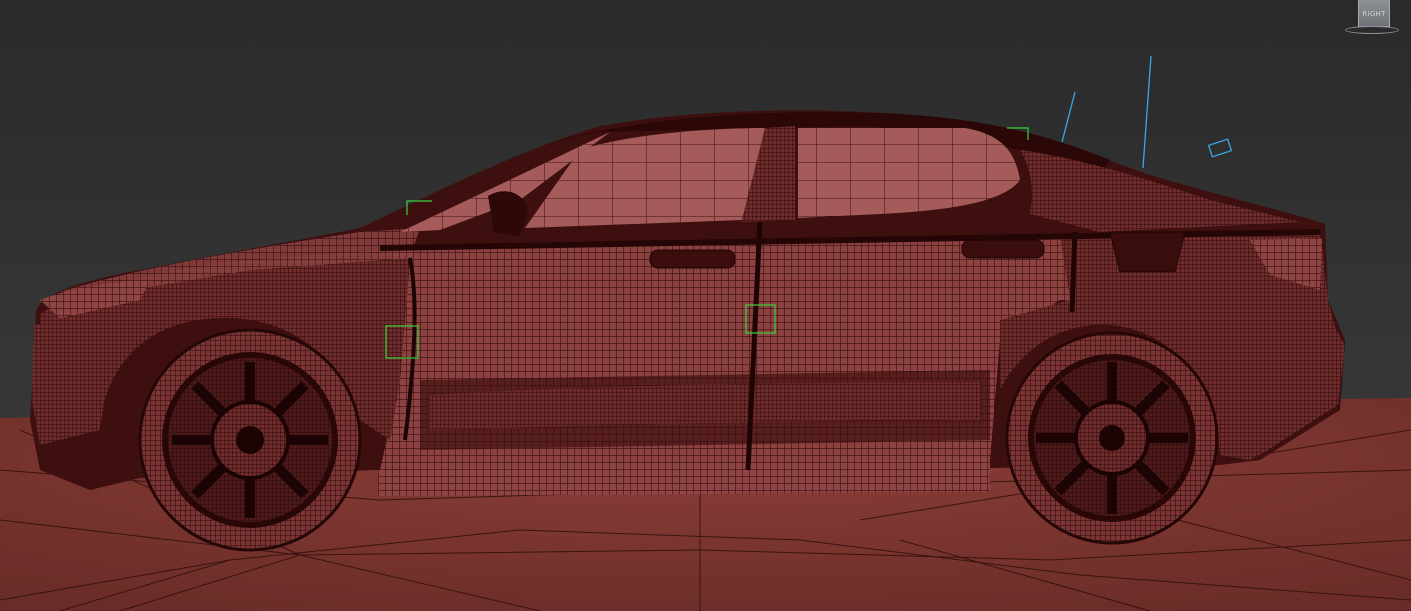 This screenshot has width=1411, height=611. I want to click on front-wheel, so click(250, 440).